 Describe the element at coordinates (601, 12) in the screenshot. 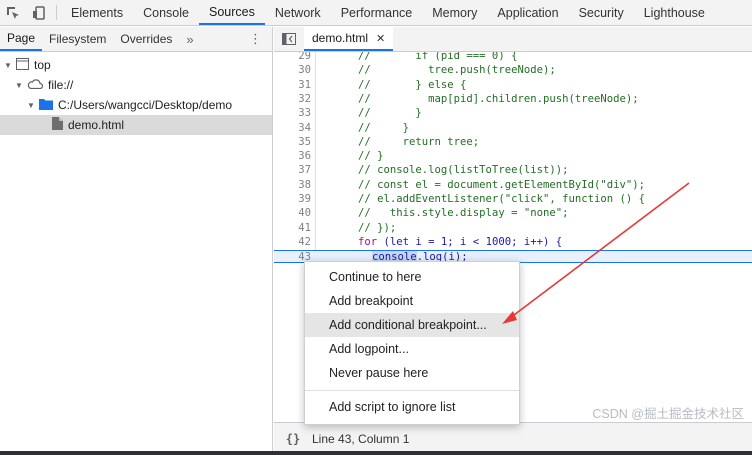

I see `tab-security: Security` at that location.